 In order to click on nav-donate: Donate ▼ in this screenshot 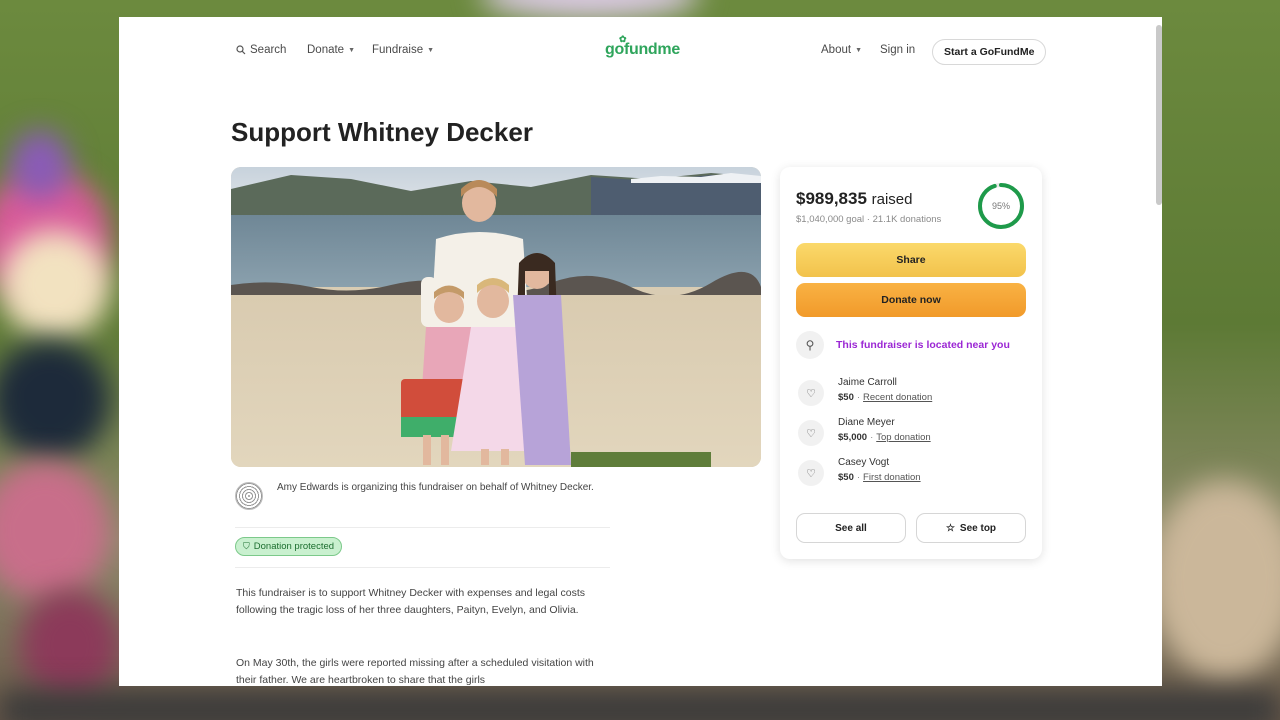, I will do `click(331, 50)`.